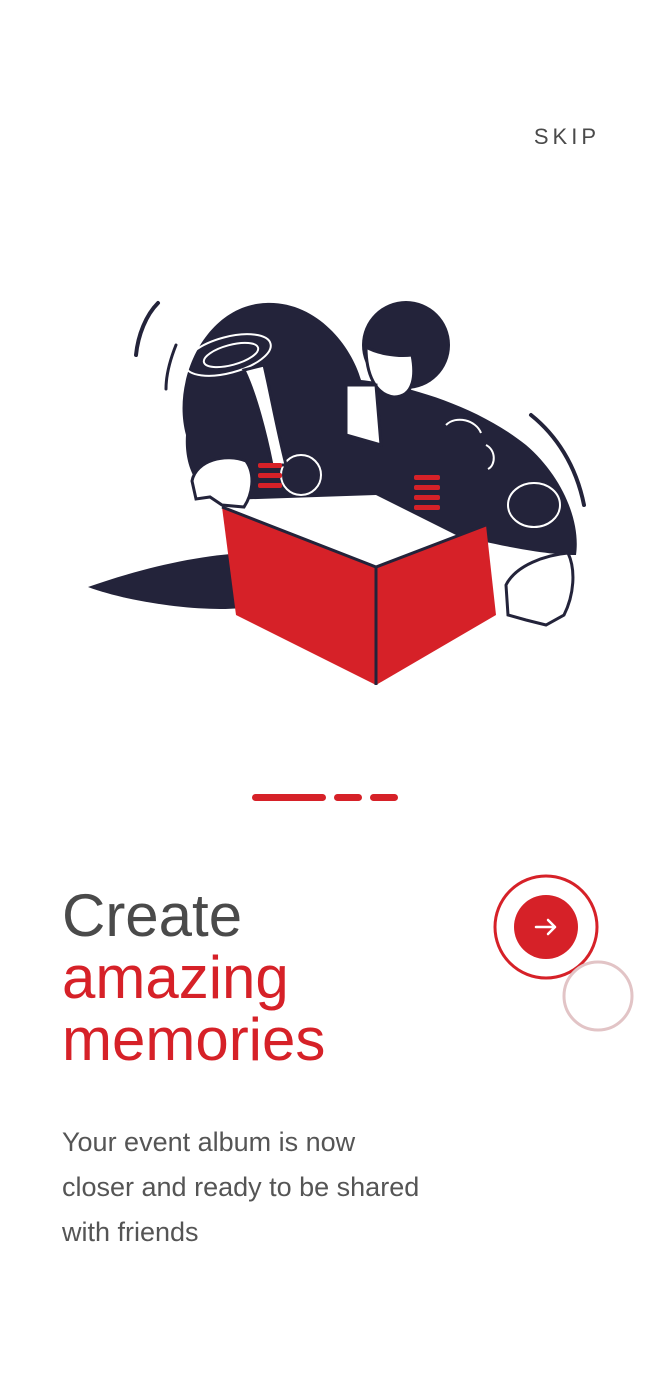 The width and height of the screenshot is (648, 1400). Describe the element at coordinates (175, 977) in the screenshot. I see `title-line-2: amazing` at that location.